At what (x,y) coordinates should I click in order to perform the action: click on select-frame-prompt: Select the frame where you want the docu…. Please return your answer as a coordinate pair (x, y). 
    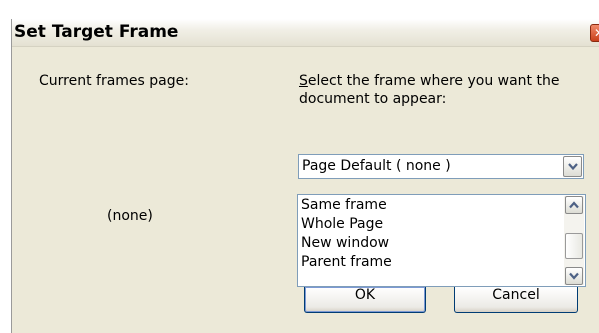
    Looking at the image, I should click on (444, 90).